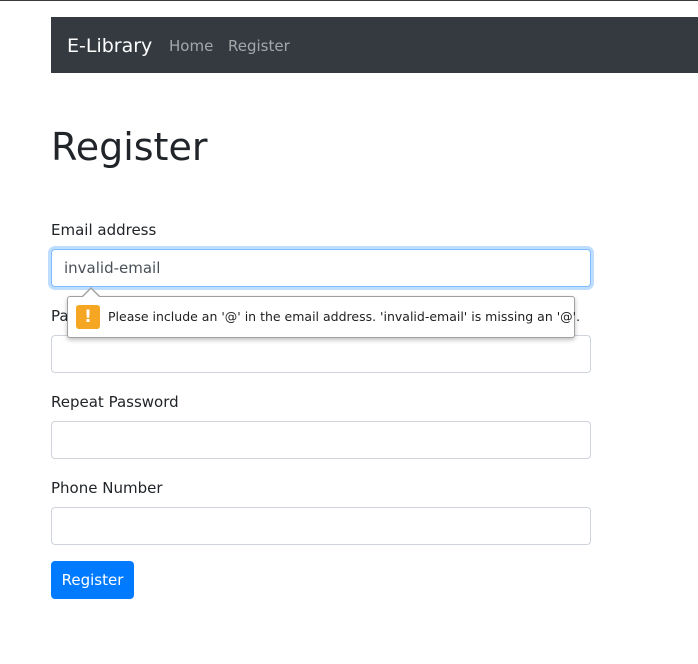  Describe the element at coordinates (321, 268) in the screenshot. I see `email-input` at that location.